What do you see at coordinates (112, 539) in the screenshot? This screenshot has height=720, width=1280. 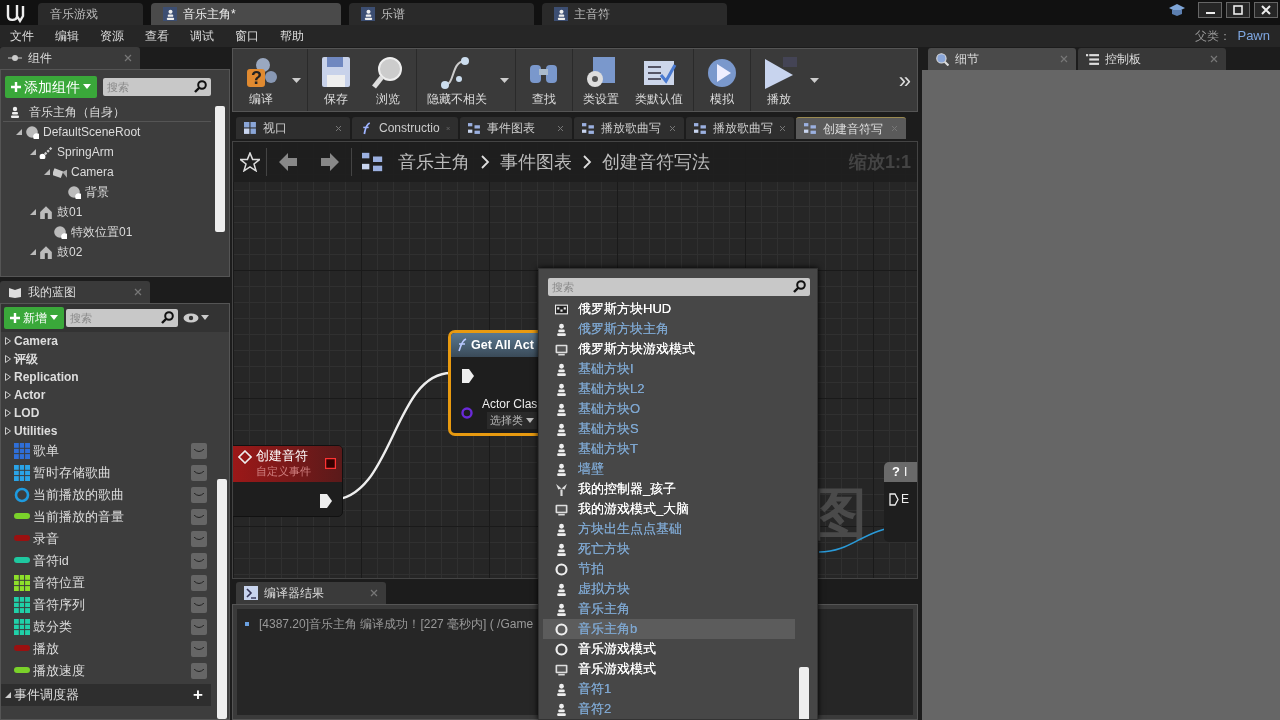 I see `variable-item: 录音` at bounding box center [112, 539].